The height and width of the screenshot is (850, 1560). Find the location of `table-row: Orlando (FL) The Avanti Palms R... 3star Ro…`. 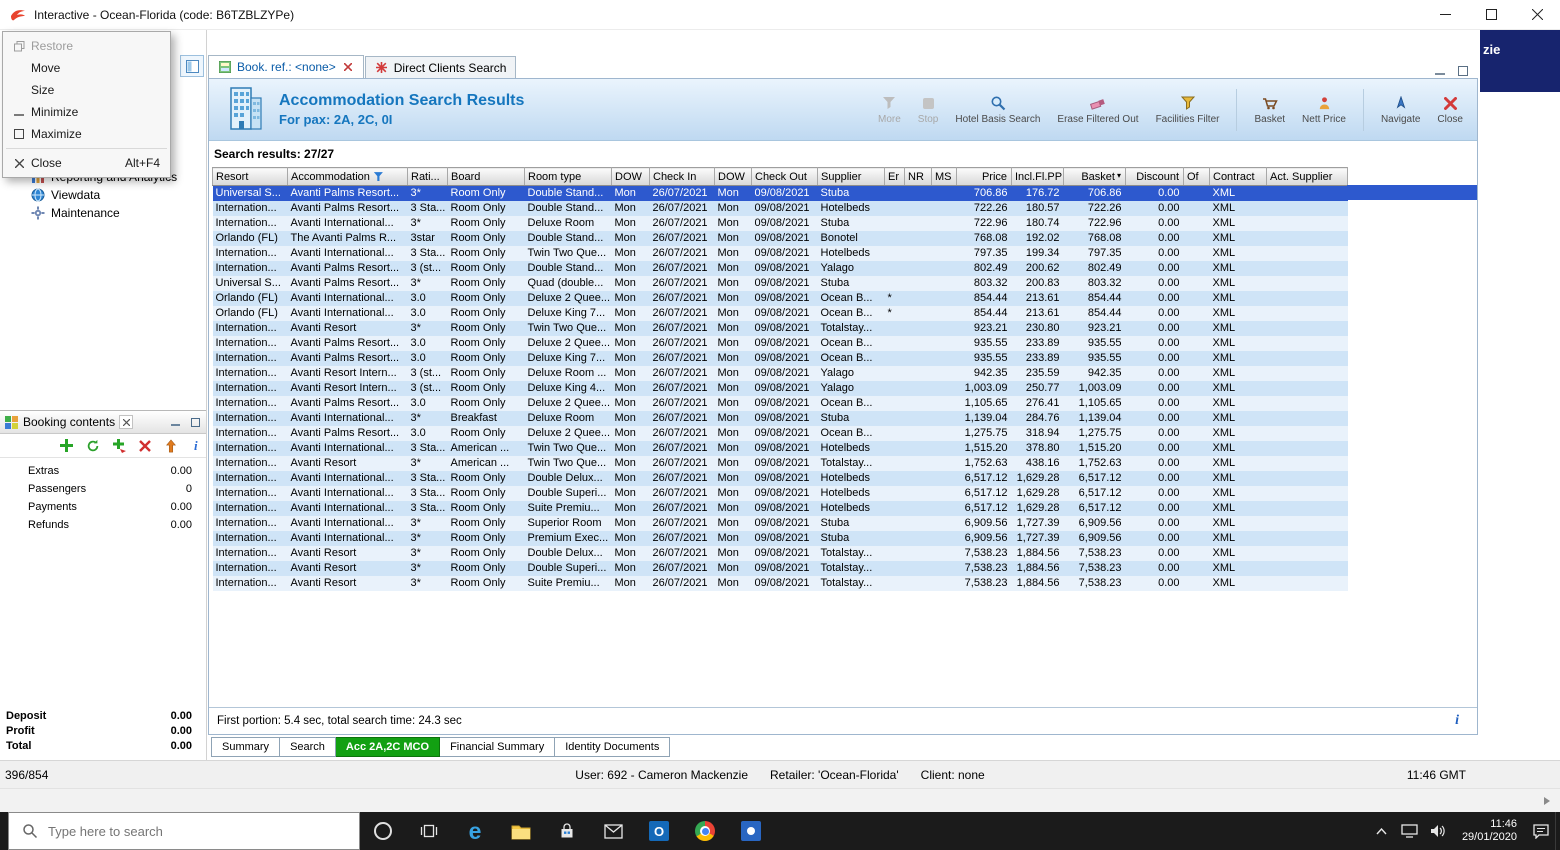

table-row: Orlando (FL) The Avanti Palms R... 3star Ro… is located at coordinates (780, 238).